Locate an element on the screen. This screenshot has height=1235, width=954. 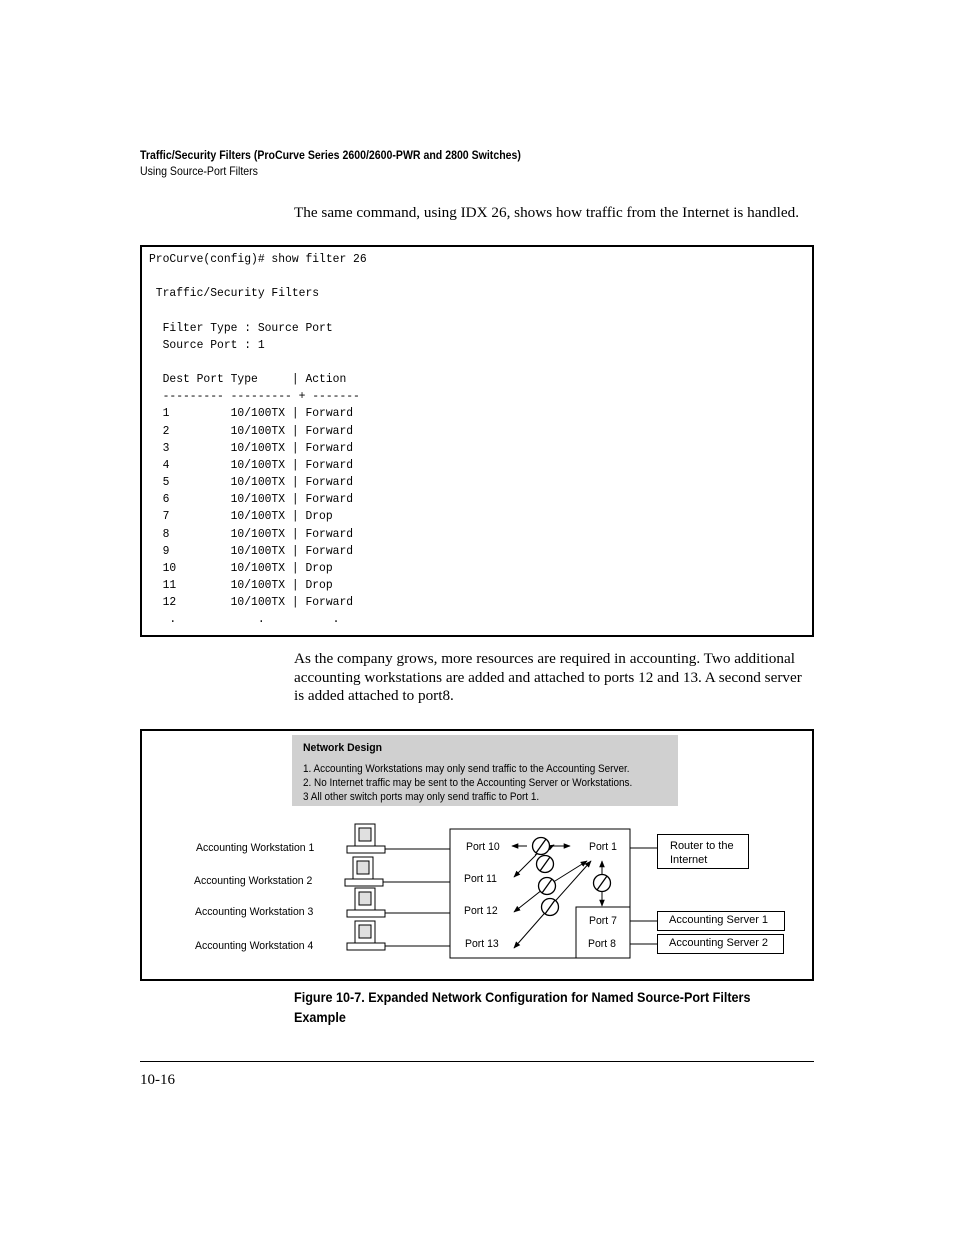
server-port-label: Port 8 is located at coordinates (602, 944).